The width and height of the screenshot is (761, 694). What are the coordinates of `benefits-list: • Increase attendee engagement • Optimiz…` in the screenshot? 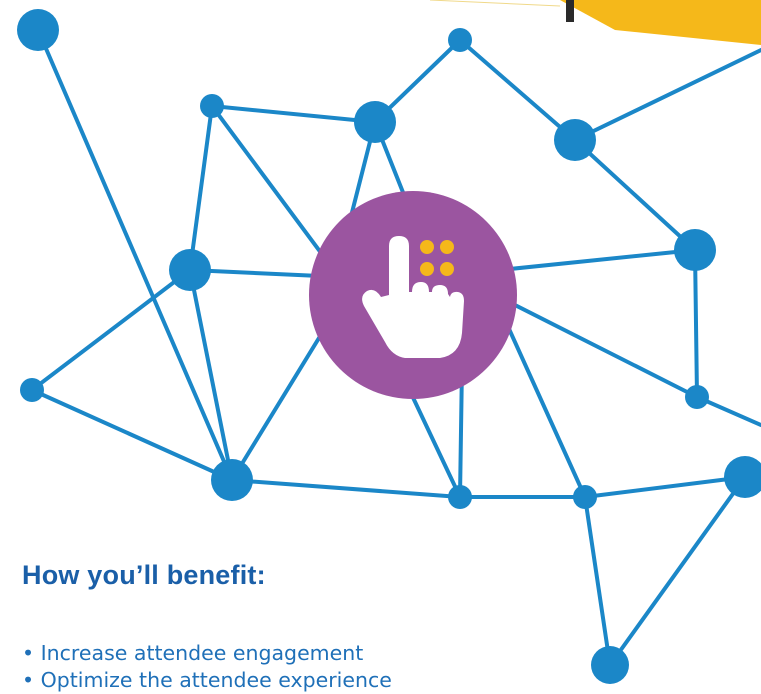 It's located at (207, 667).